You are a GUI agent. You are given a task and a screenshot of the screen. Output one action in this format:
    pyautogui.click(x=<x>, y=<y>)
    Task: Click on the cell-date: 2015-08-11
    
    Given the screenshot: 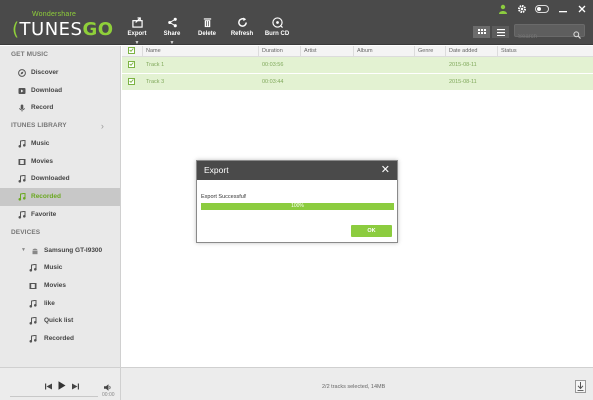 What is the action you would take?
    pyautogui.click(x=463, y=65)
    